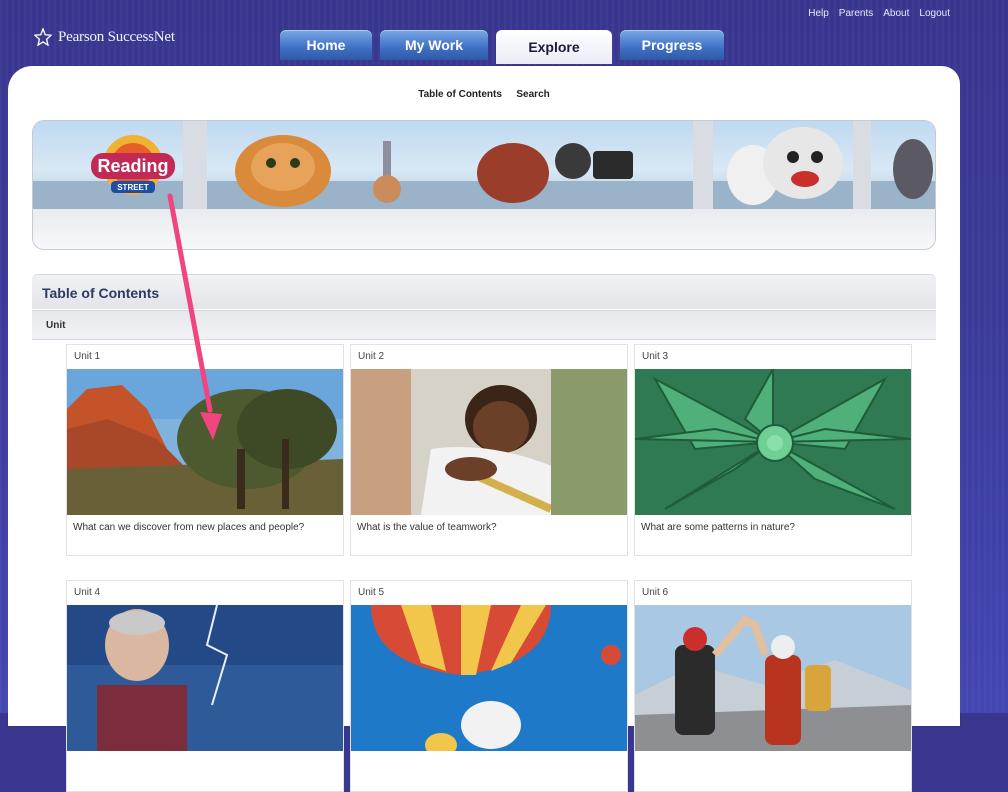 This screenshot has height=792, width=1008. What do you see at coordinates (205, 442) in the screenshot?
I see `unit-1-image` at bounding box center [205, 442].